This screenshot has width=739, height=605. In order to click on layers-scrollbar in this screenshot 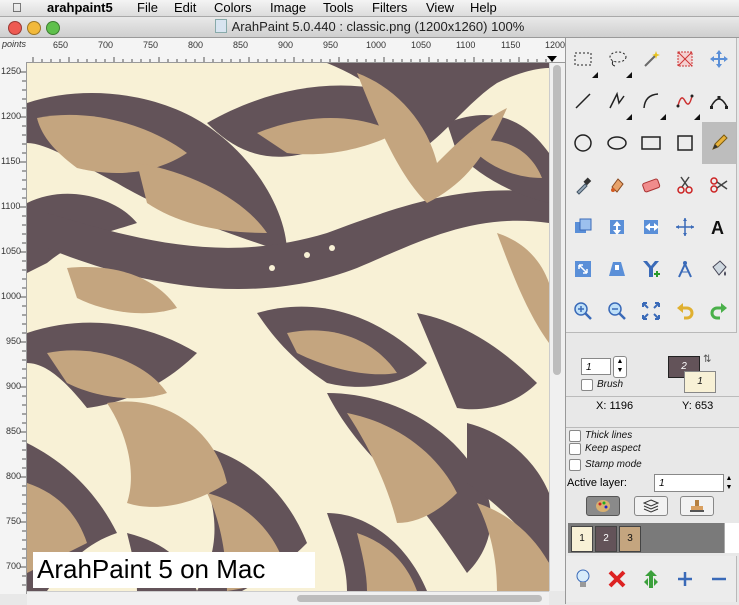, I will do `click(731, 538)`.